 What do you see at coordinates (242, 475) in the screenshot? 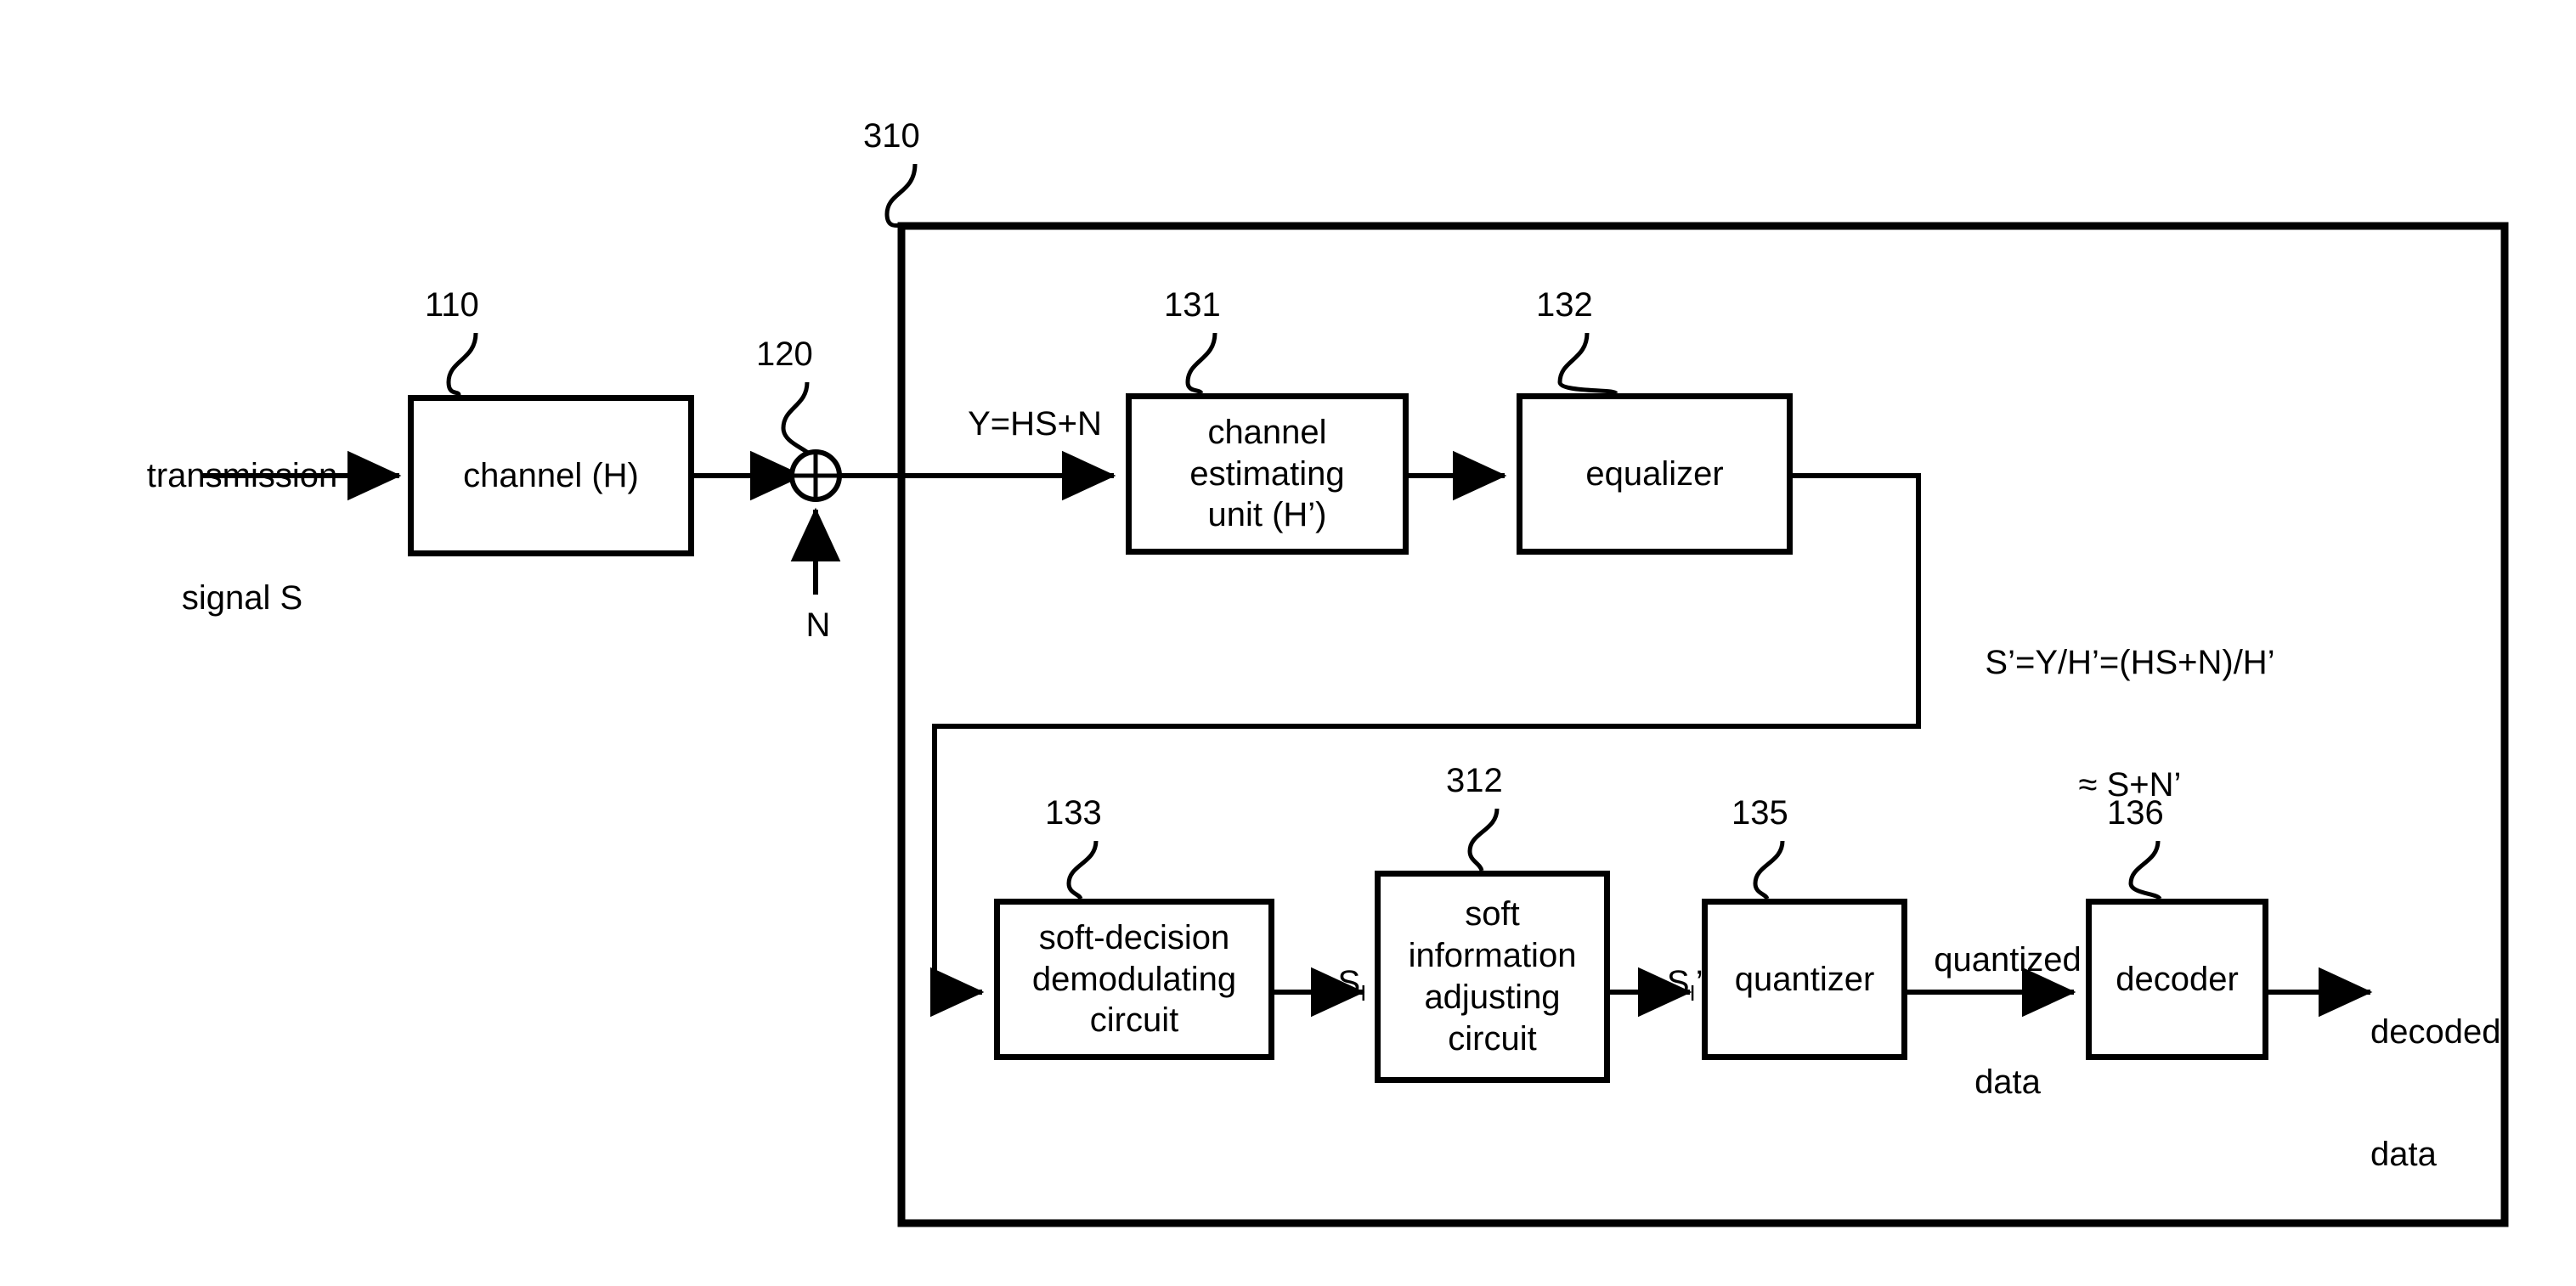
I see `label-input-signal-line1: transmission` at bounding box center [242, 475].